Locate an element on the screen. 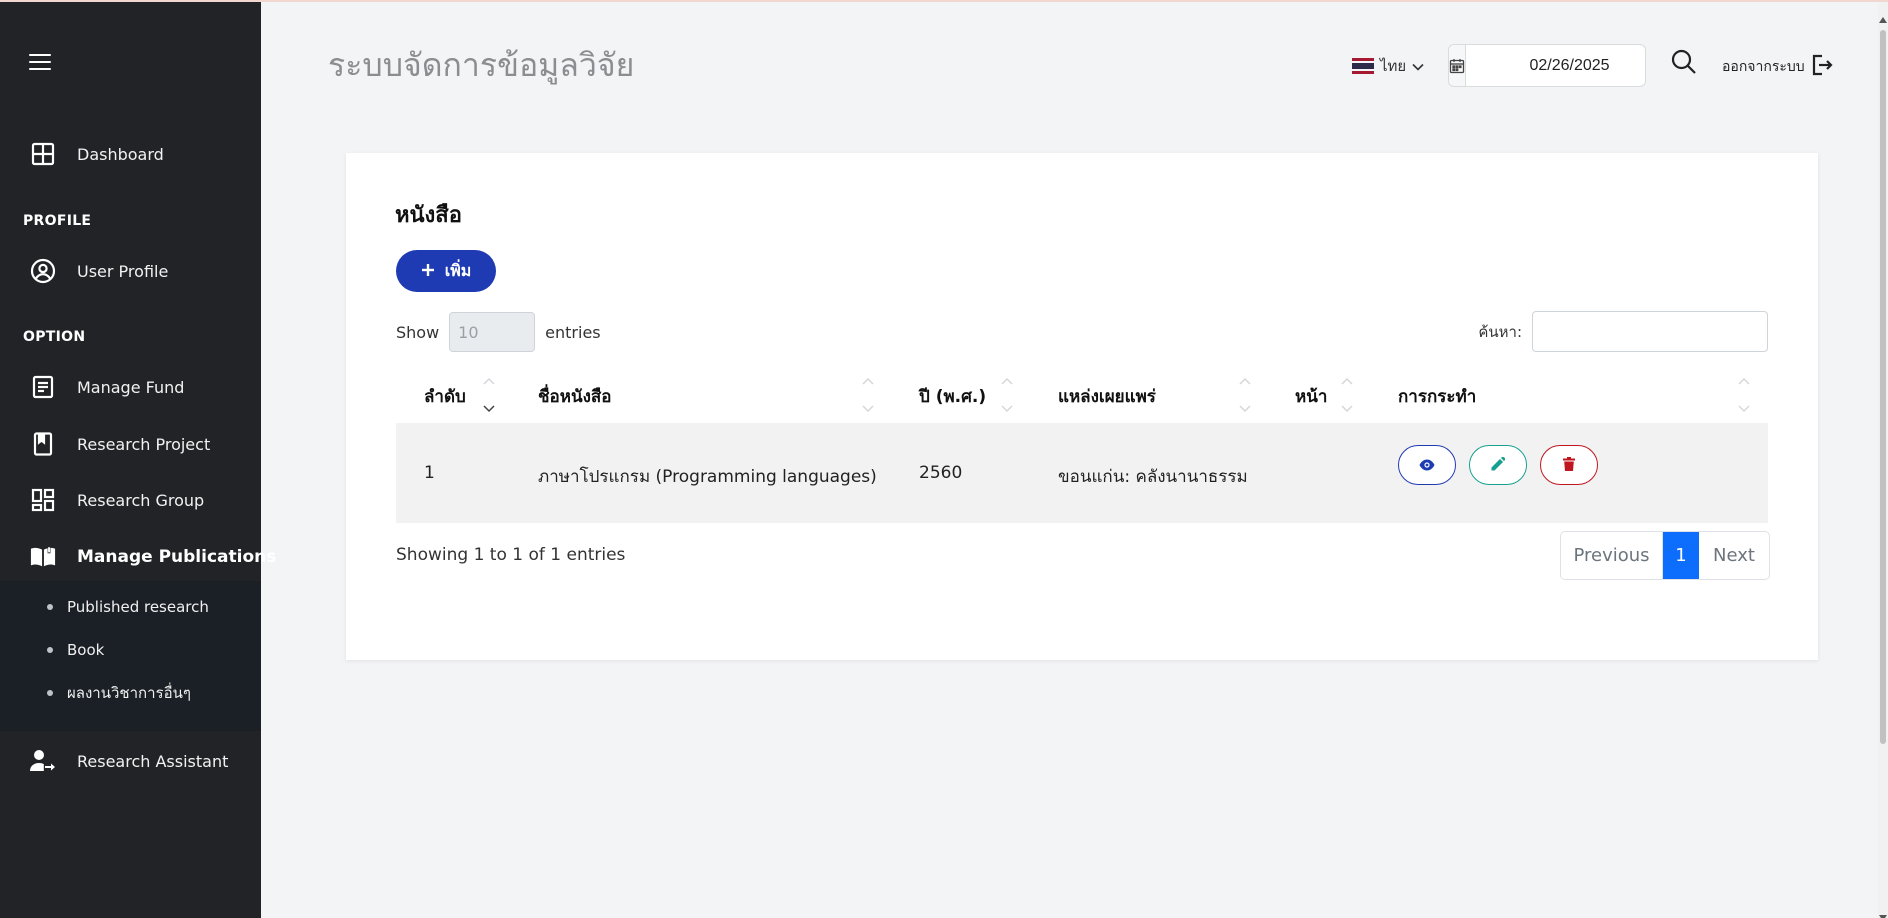 The height and width of the screenshot is (918, 1888). language-label: ไทย is located at coordinates (1393, 66).